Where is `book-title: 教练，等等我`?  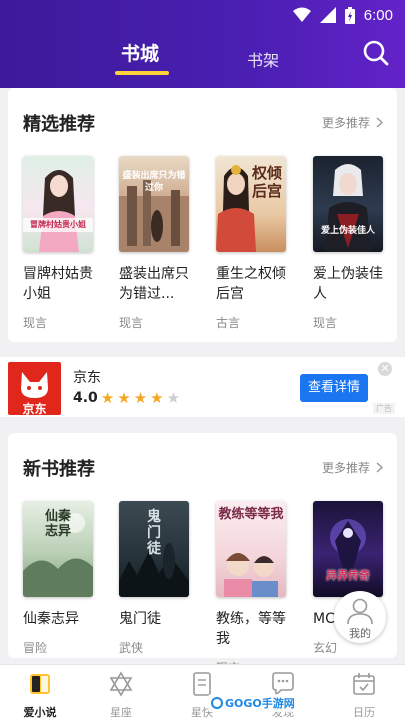 book-title: 教练，等等我 is located at coordinates (251, 629).